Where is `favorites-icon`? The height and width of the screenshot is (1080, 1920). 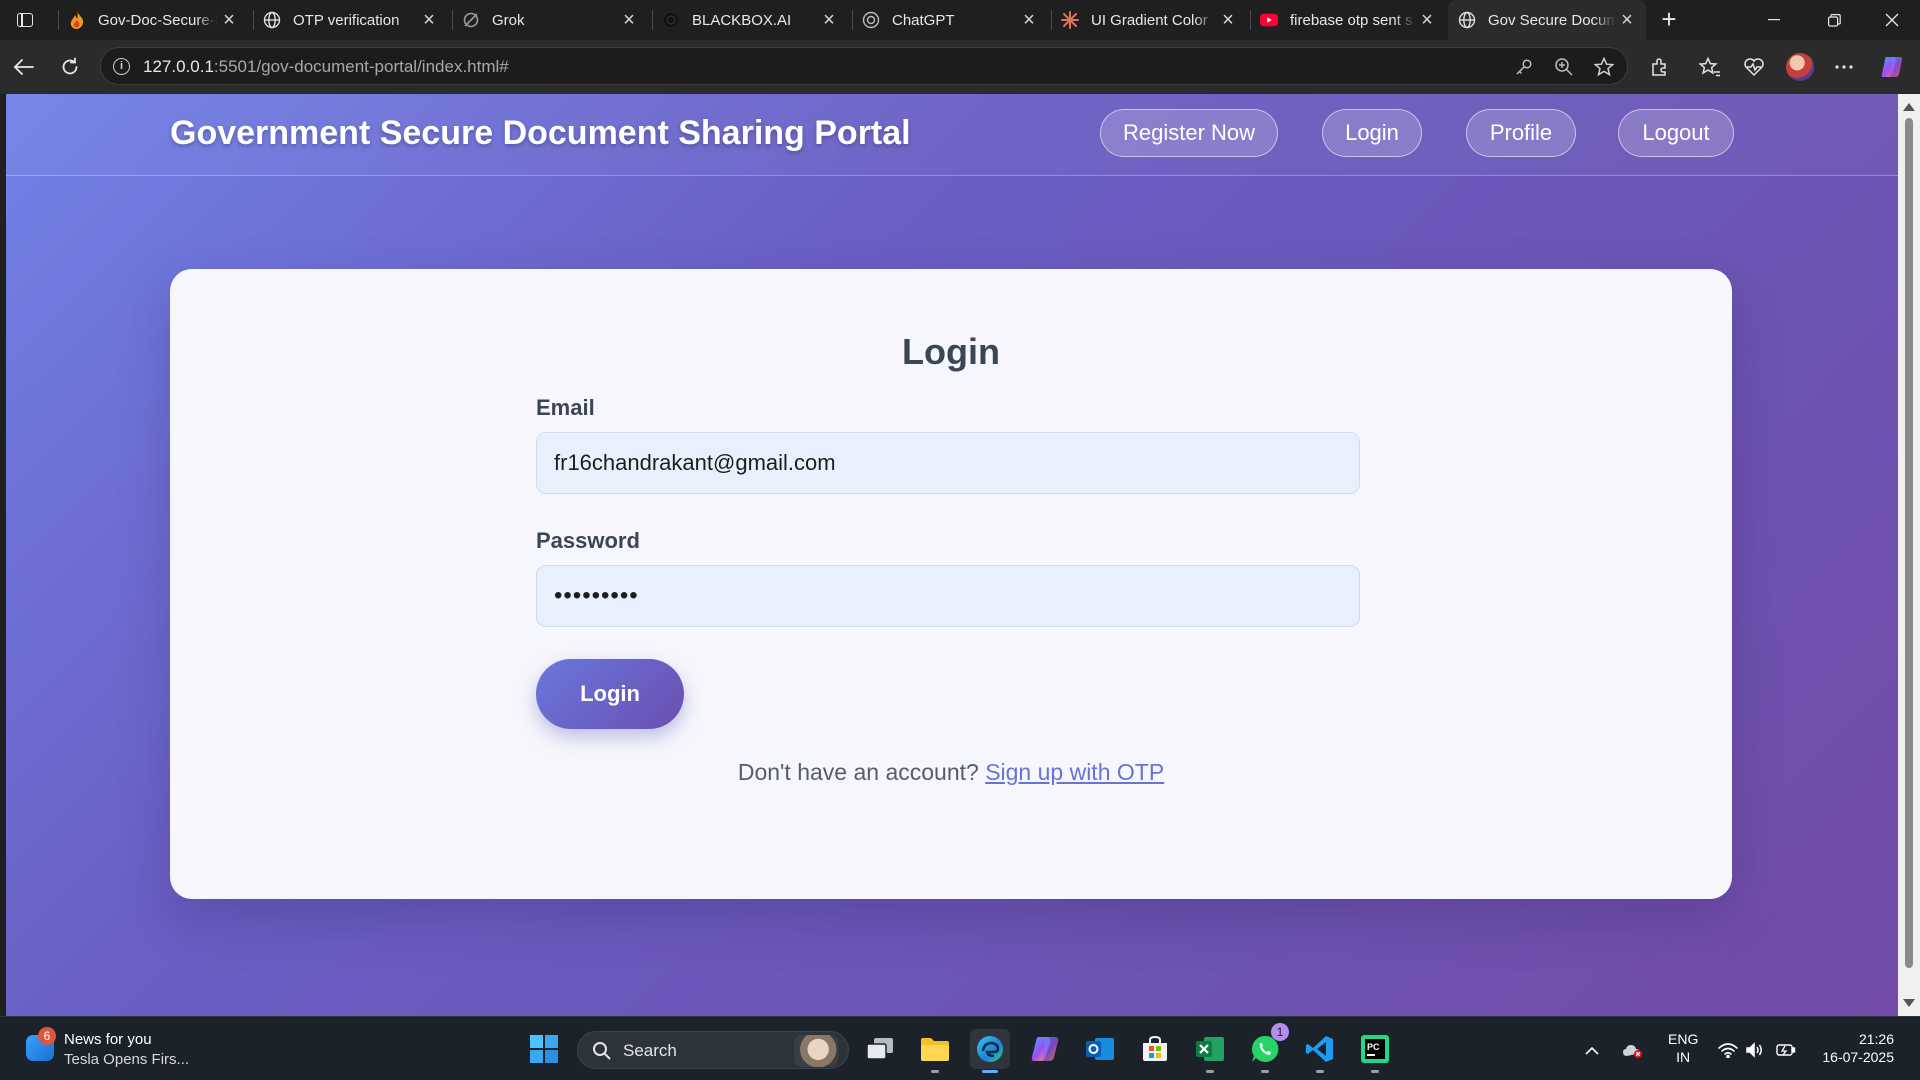 favorites-icon is located at coordinates (1710, 67).